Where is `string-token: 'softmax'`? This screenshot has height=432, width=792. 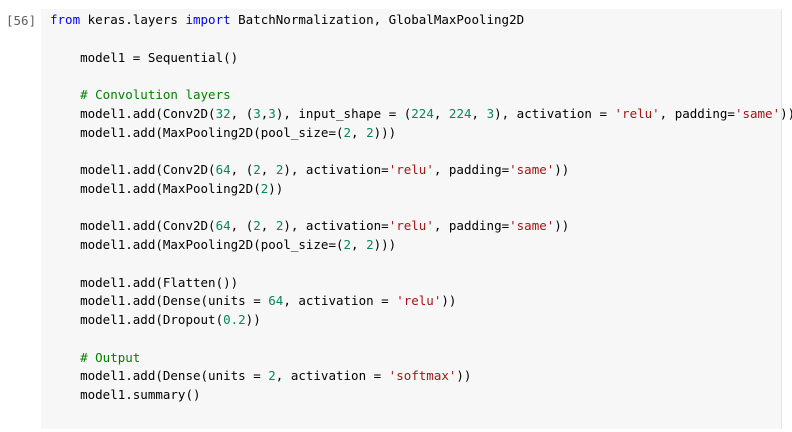 string-token: 'softmax' is located at coordinates (422, 376).